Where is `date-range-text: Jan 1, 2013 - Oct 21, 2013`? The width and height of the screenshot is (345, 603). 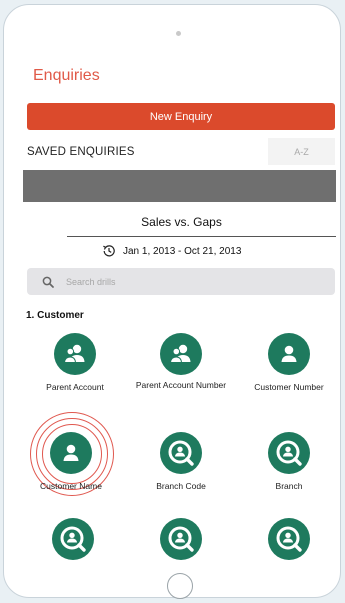
date-range-text: Jan 1, 2013 - Oct 21, 2013 is located at coordinates (182, 251).